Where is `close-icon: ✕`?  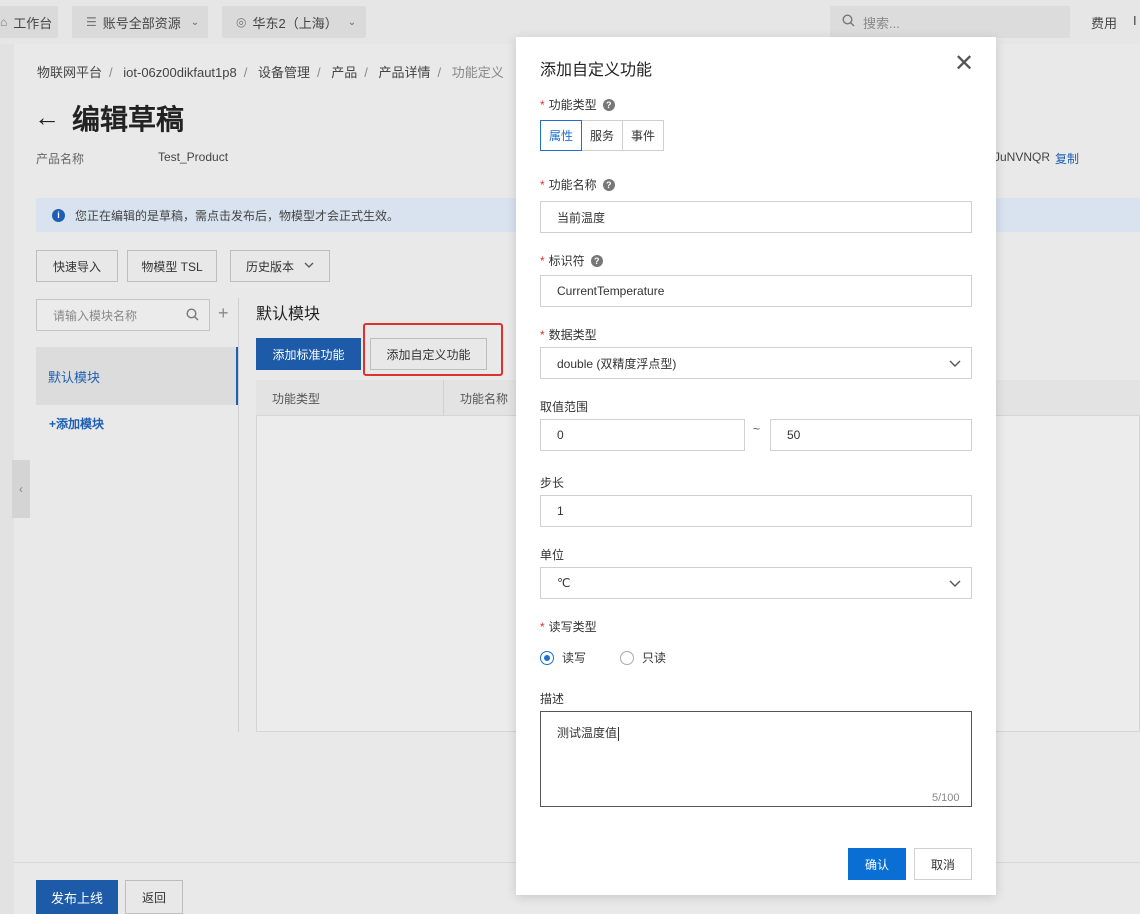 close-icon: ✕ is located at coordinates (964, 64).